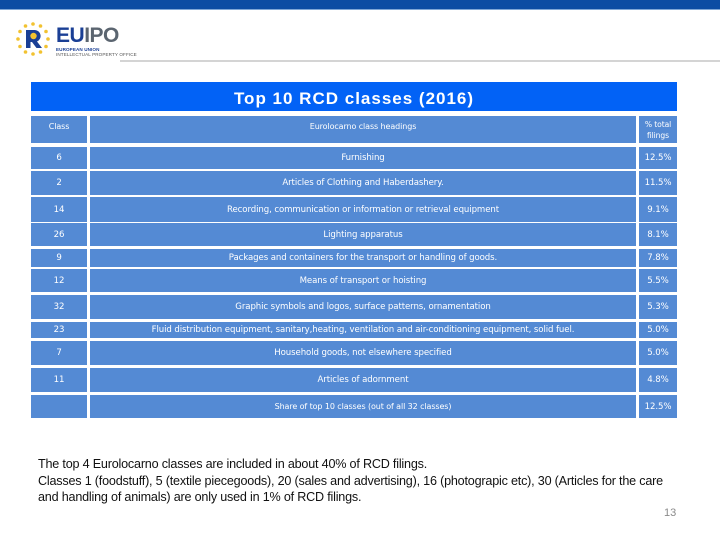  Describe the element at coordinates (59, 280) in the screenshot. I see `class-cell: 12` at that location.